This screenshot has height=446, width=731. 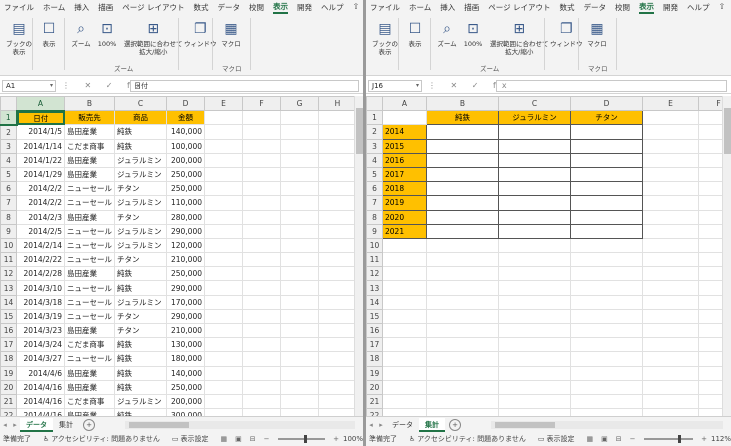 What do you see at coordinates (185, 260) in the screenshot?
I see `cell: 210,000` at bounding box center [185, 260].